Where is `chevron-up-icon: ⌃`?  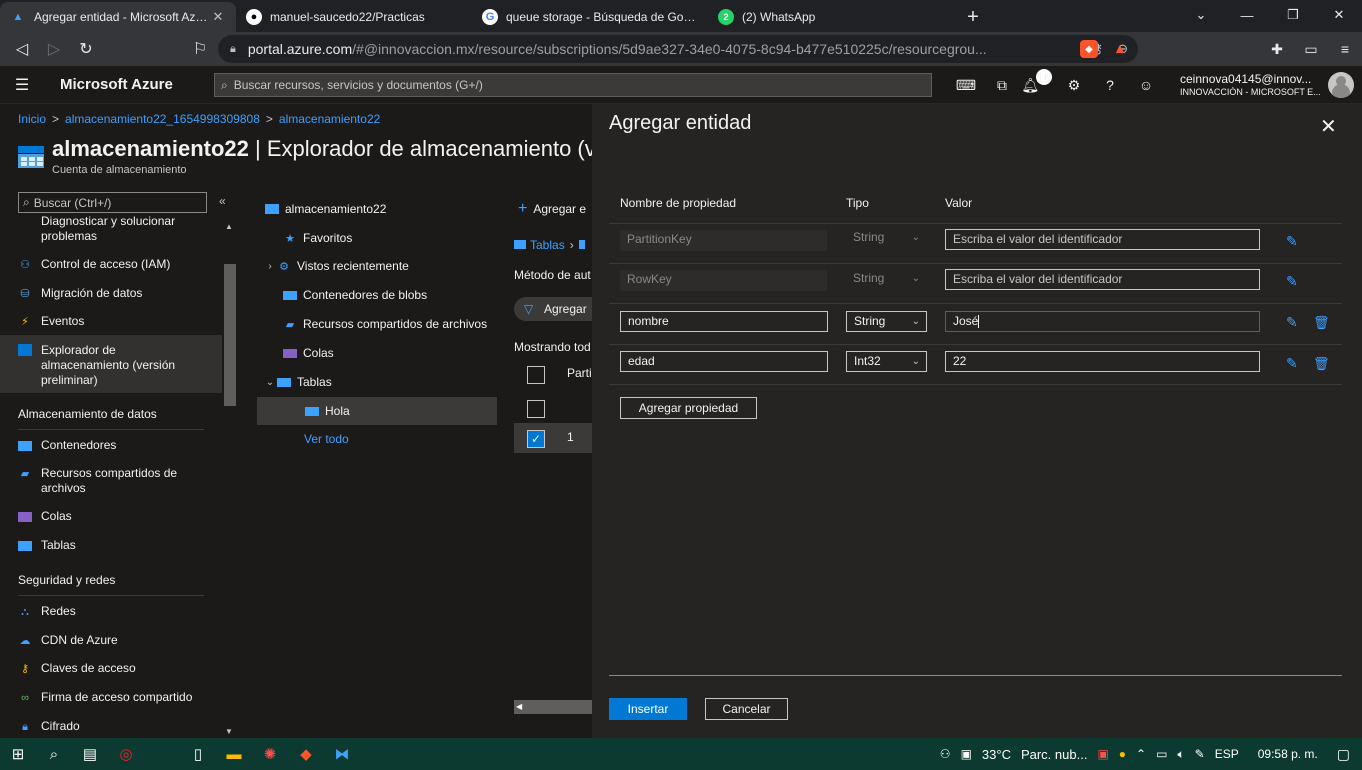 chevron-up-icon: ⌃ is located at coordinates (1141, 754).